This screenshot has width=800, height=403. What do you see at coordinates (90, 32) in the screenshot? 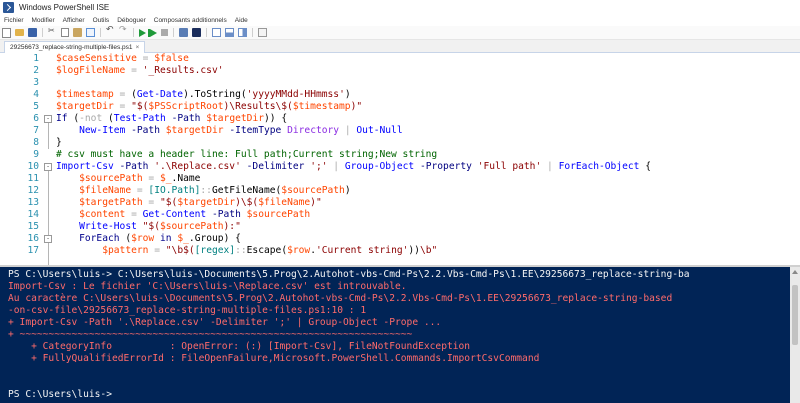
I see `clear-icon` at bounding box center [90, 32].